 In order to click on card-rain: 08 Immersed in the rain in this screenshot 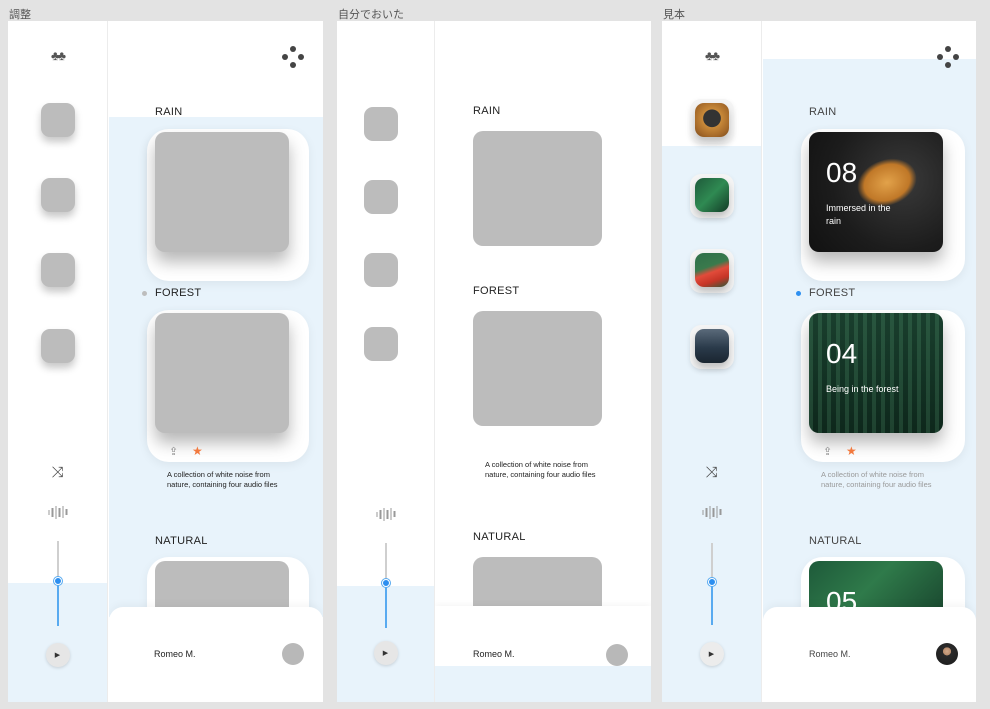, I will do `click(876, 192)`.